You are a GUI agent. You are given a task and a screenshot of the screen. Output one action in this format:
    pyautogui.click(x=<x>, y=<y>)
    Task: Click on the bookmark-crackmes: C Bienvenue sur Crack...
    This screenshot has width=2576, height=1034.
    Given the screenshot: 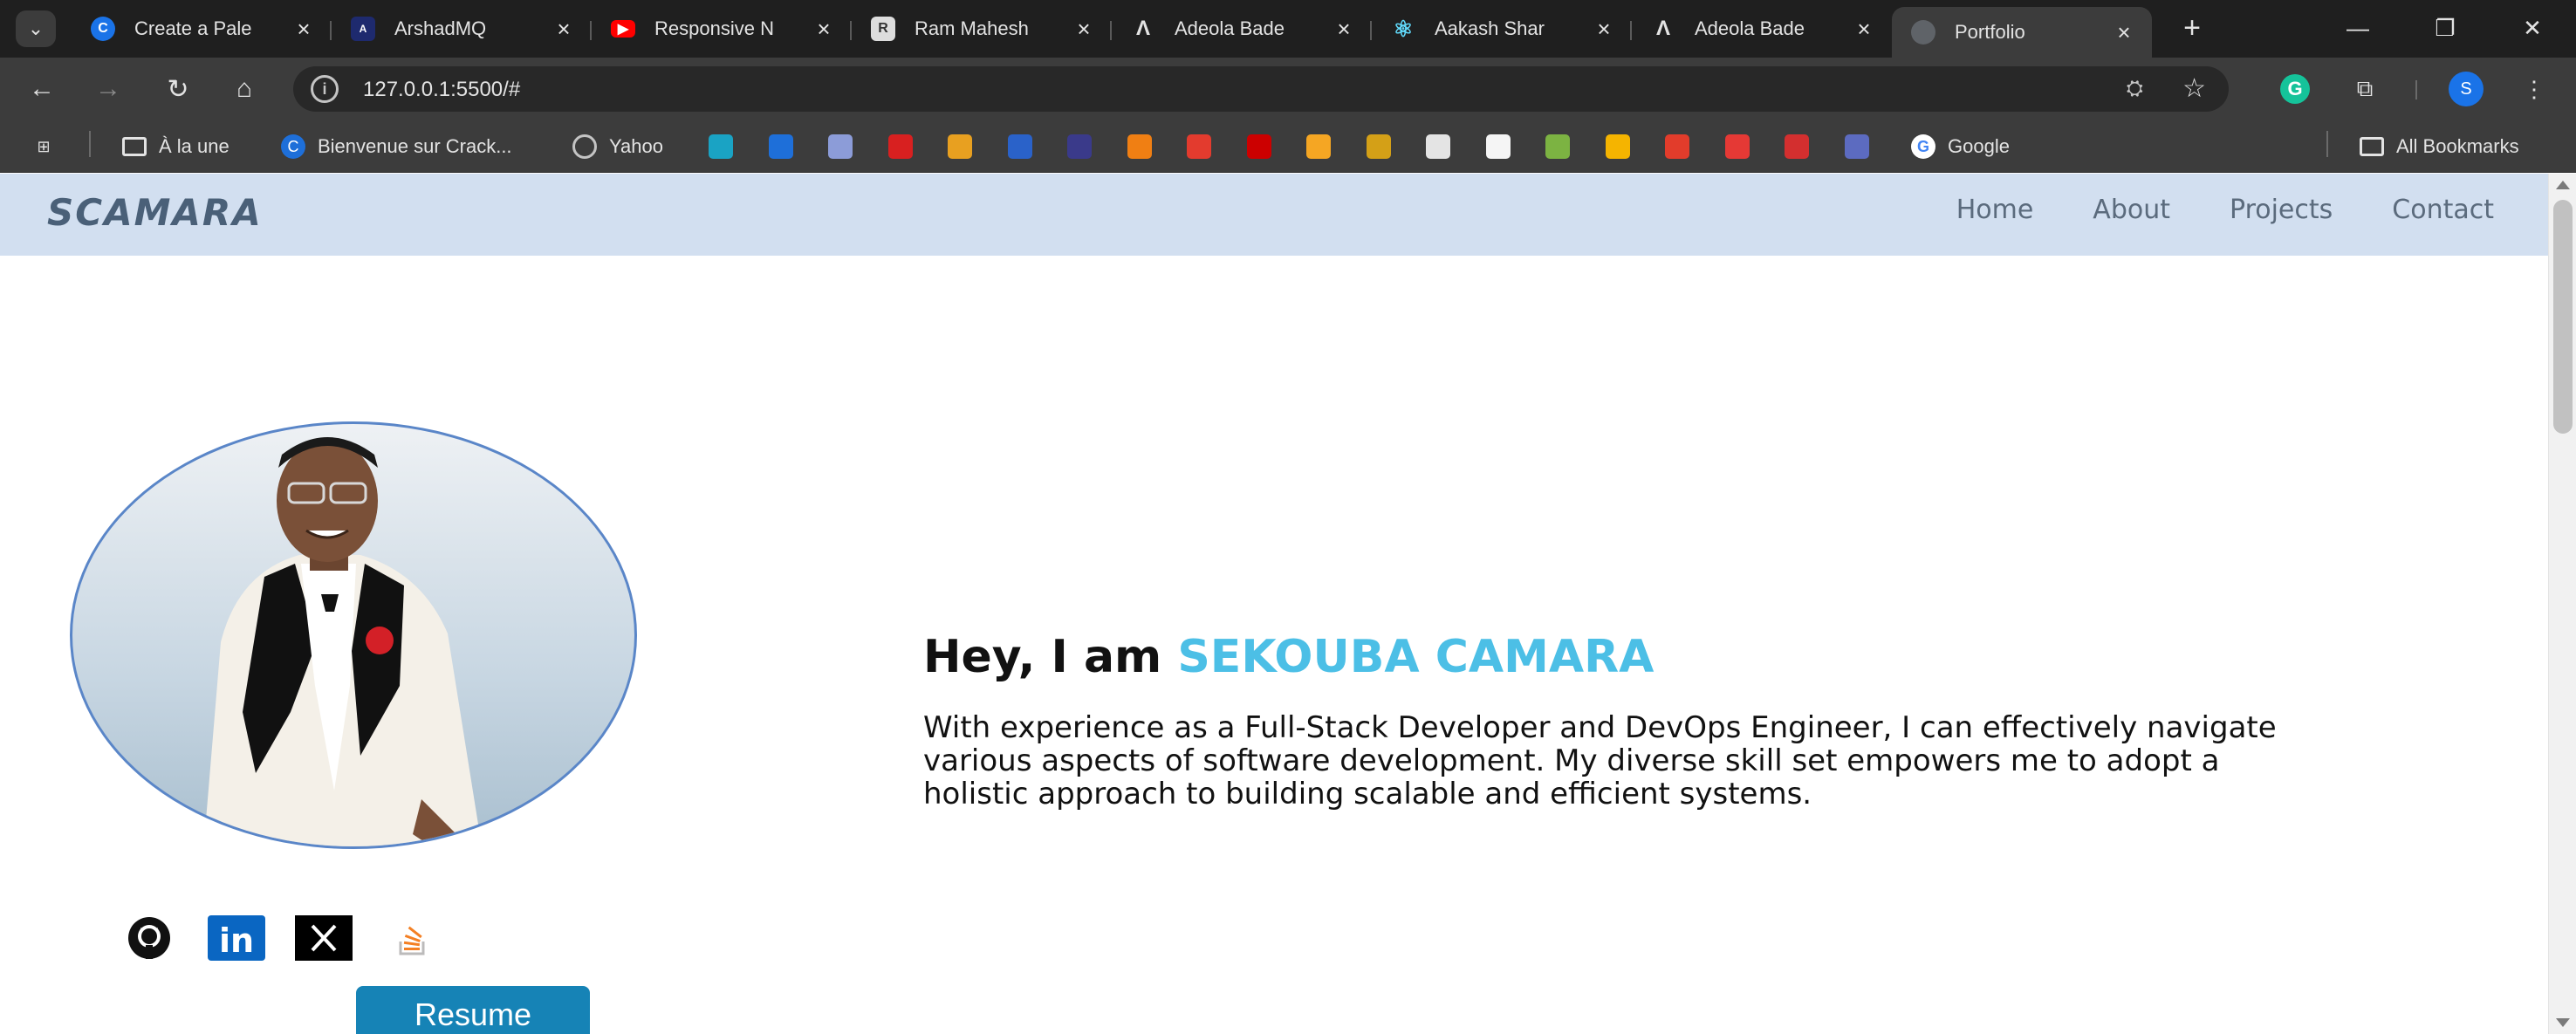 What is the action you would take?
    pyautogui.click(x=396, y=147)
    